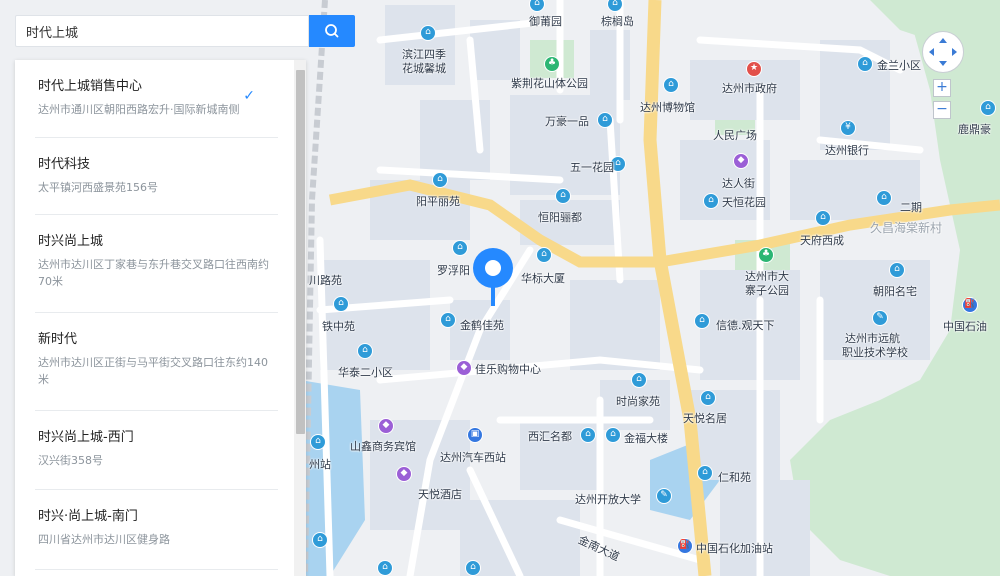 The height and width of the screenshot is (576, 1000). Describe the element at coordinates (482, 325) in the screenshot. I see `map-label: 金鹤佳苑` at that location.